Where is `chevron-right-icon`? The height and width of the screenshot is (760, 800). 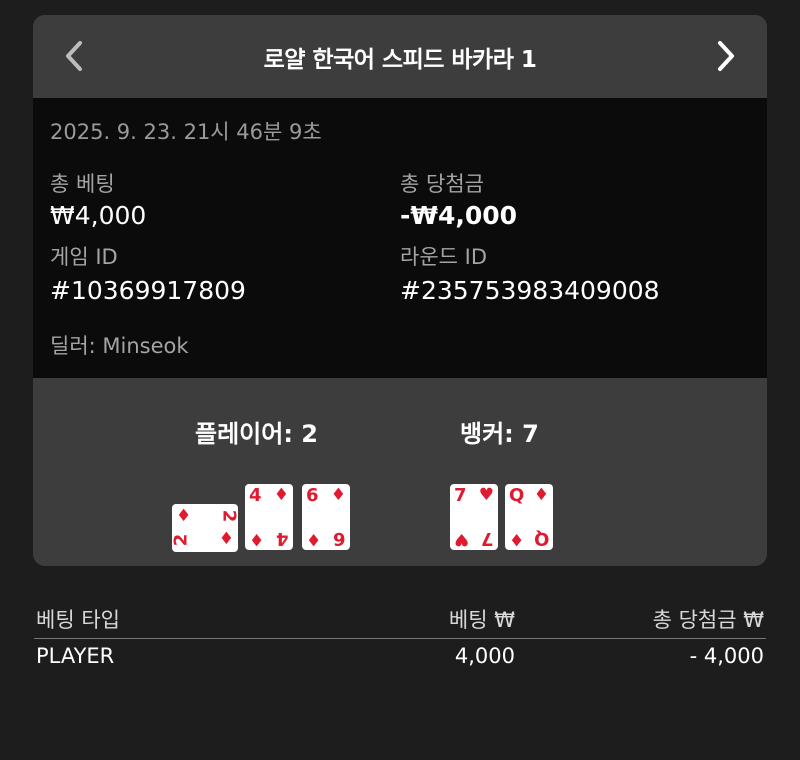
chevron-right-icon is located at coordinates (726, 56).